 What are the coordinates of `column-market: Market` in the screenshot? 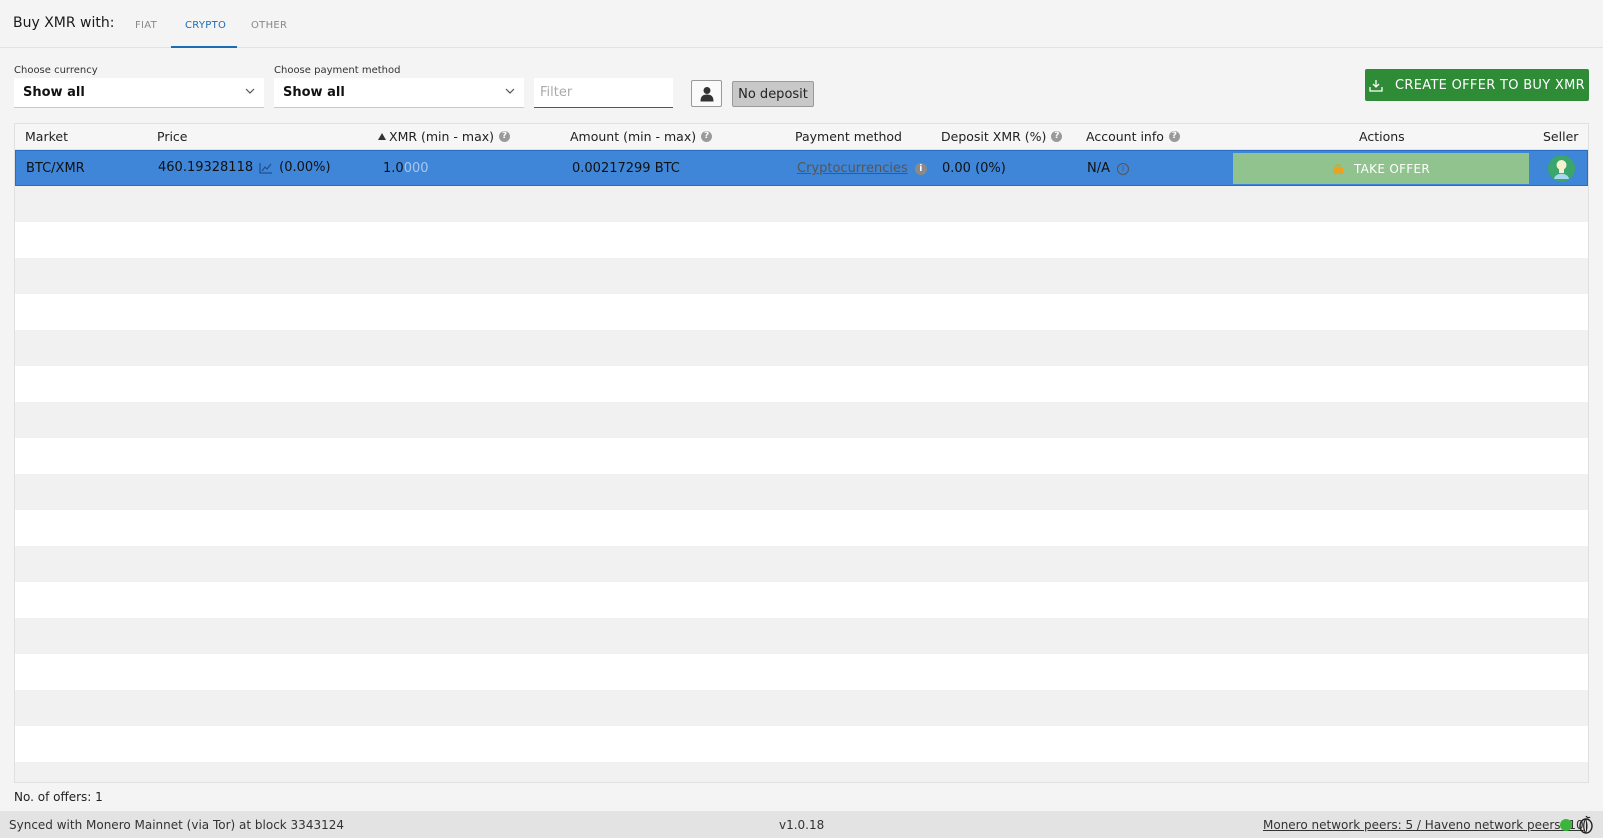 It's located at (46, 136).